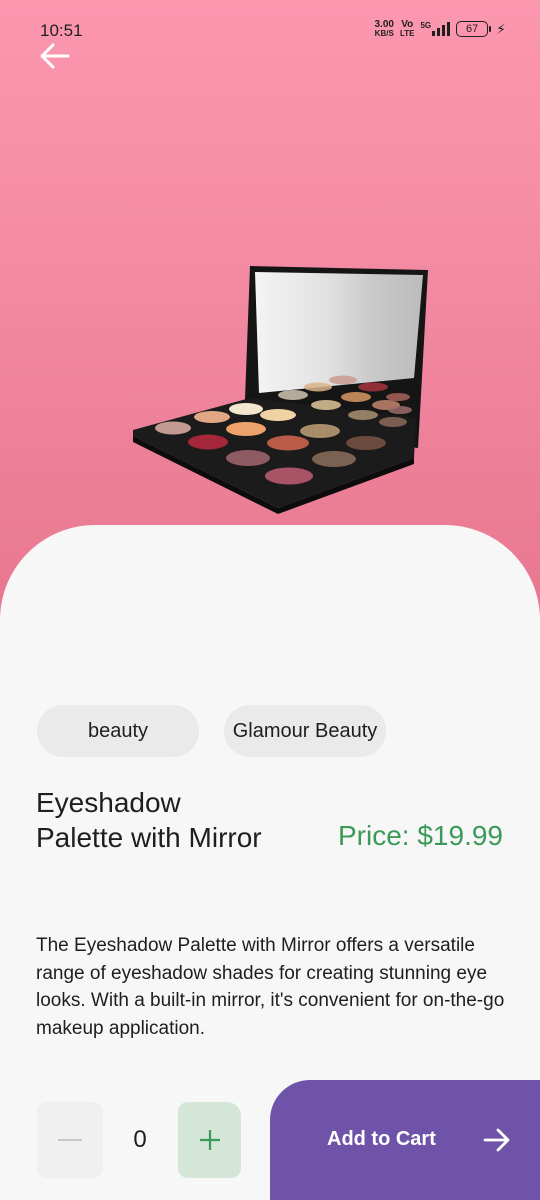 The width and height of the screenshot is (540, 1200). I want to click on decrease-quantity-button, so click(70, 1140).